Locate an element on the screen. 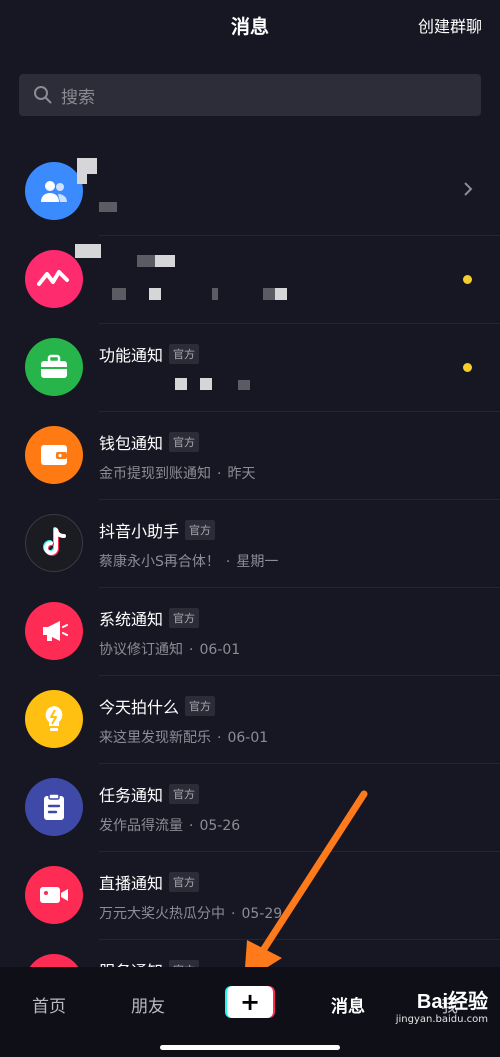 Image resolution: width=500 pixels, height=1057 pixels. search-icon is located at coordinates (43, 95).